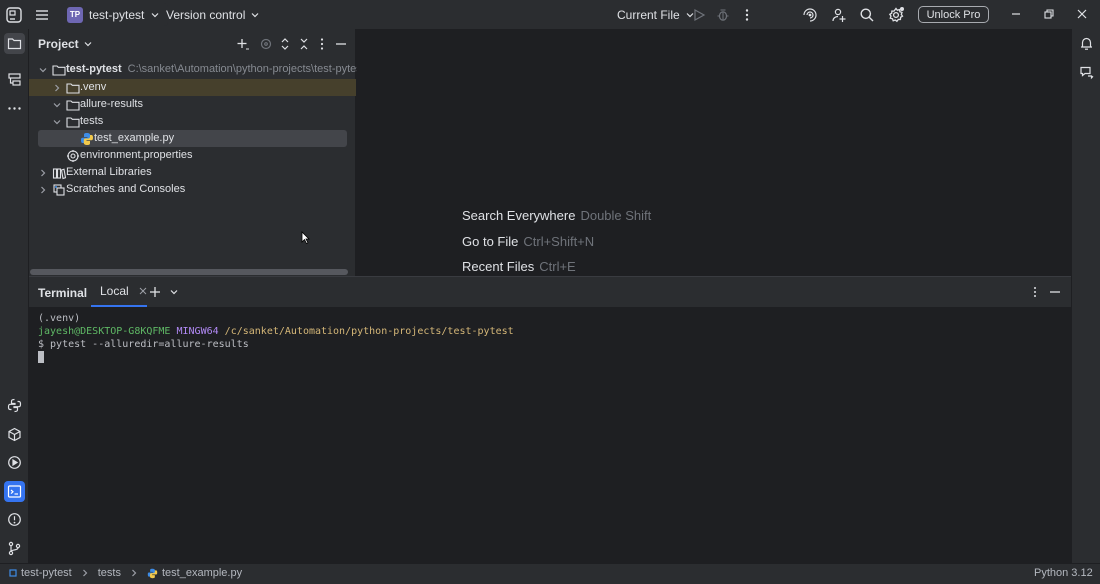  I want to click on tree-item-test-example: test_example.py, so click(192, 138).